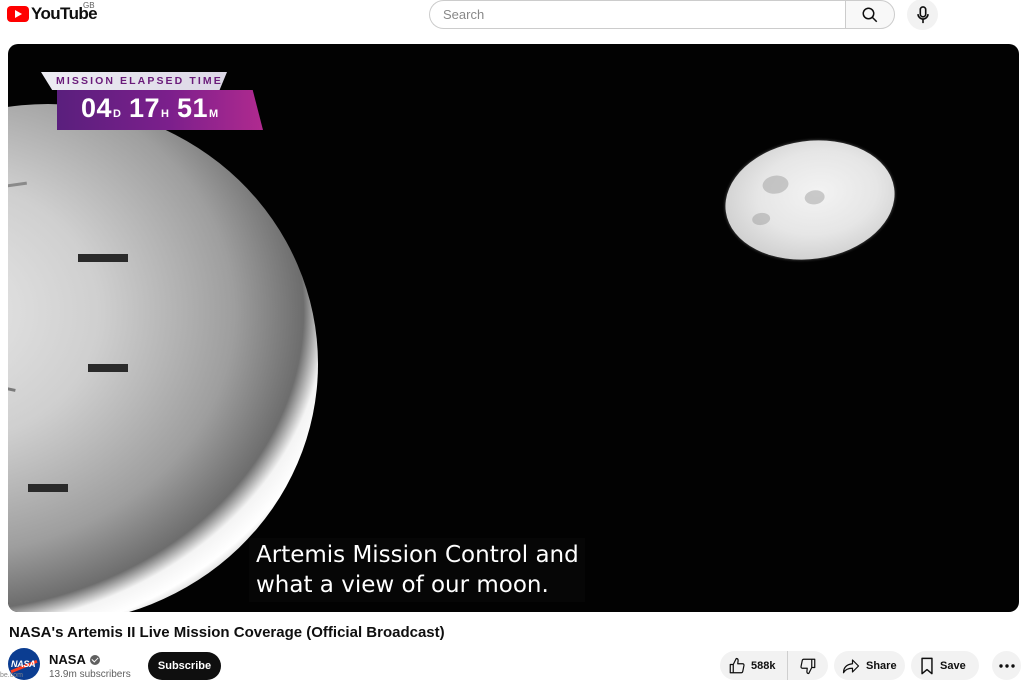 Image resolution: width=1023 pixels, height=680 pixels. I want to click on met-hours: 17, so click(145, 108).